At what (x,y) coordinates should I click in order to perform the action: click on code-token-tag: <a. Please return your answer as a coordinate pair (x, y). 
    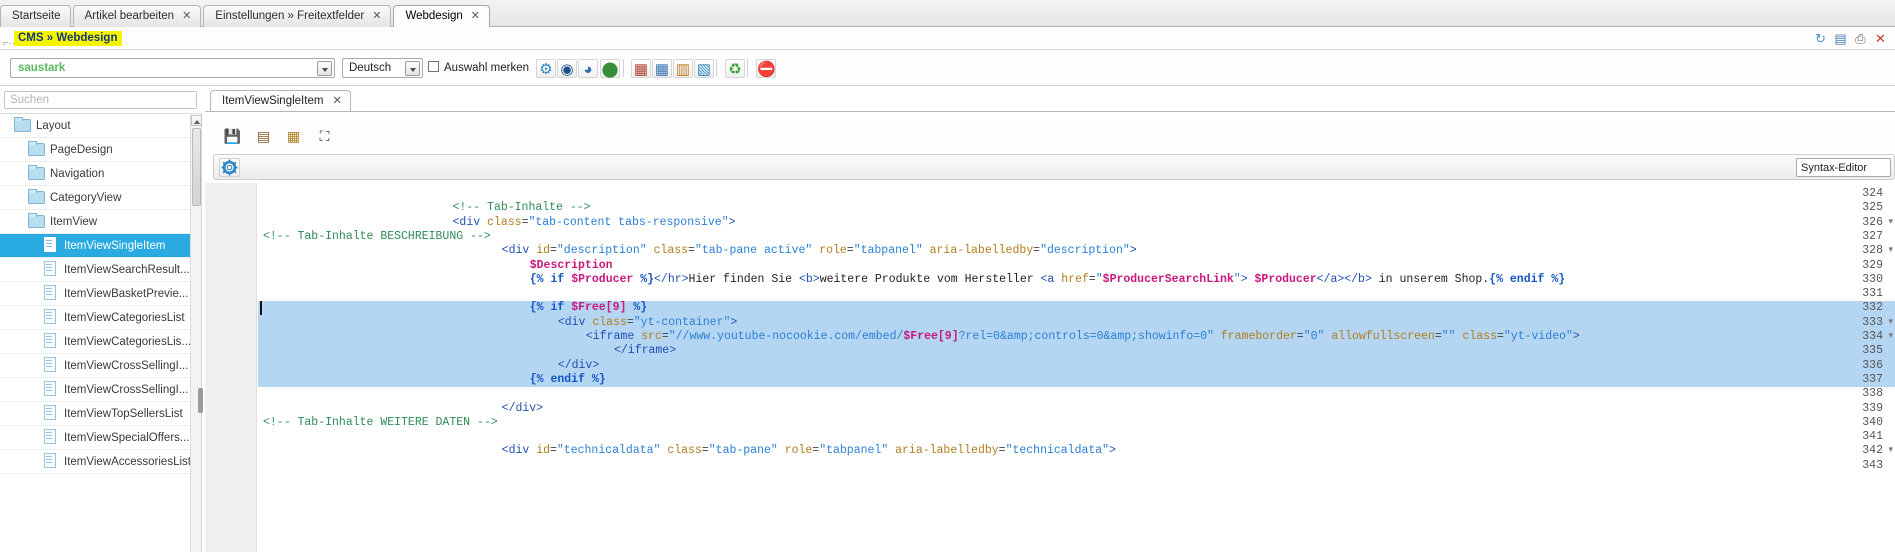
    Looking at the image, I should click on (1051, 279).